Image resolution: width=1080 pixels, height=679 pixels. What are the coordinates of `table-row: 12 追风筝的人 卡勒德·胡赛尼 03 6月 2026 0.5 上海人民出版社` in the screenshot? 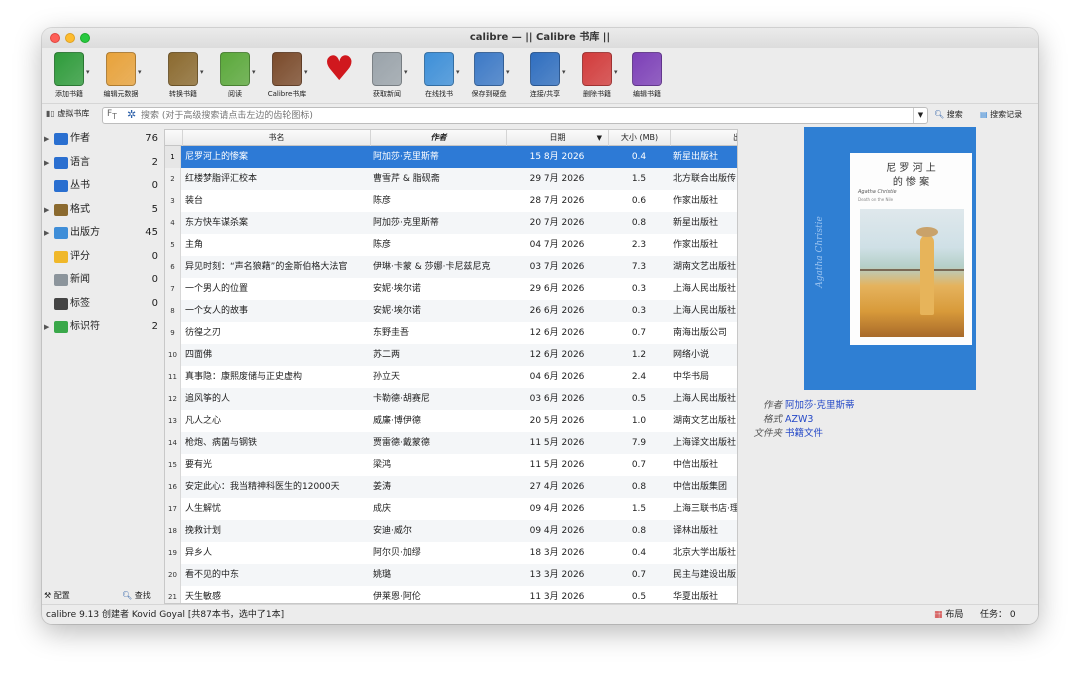 It's located at (451, 399).